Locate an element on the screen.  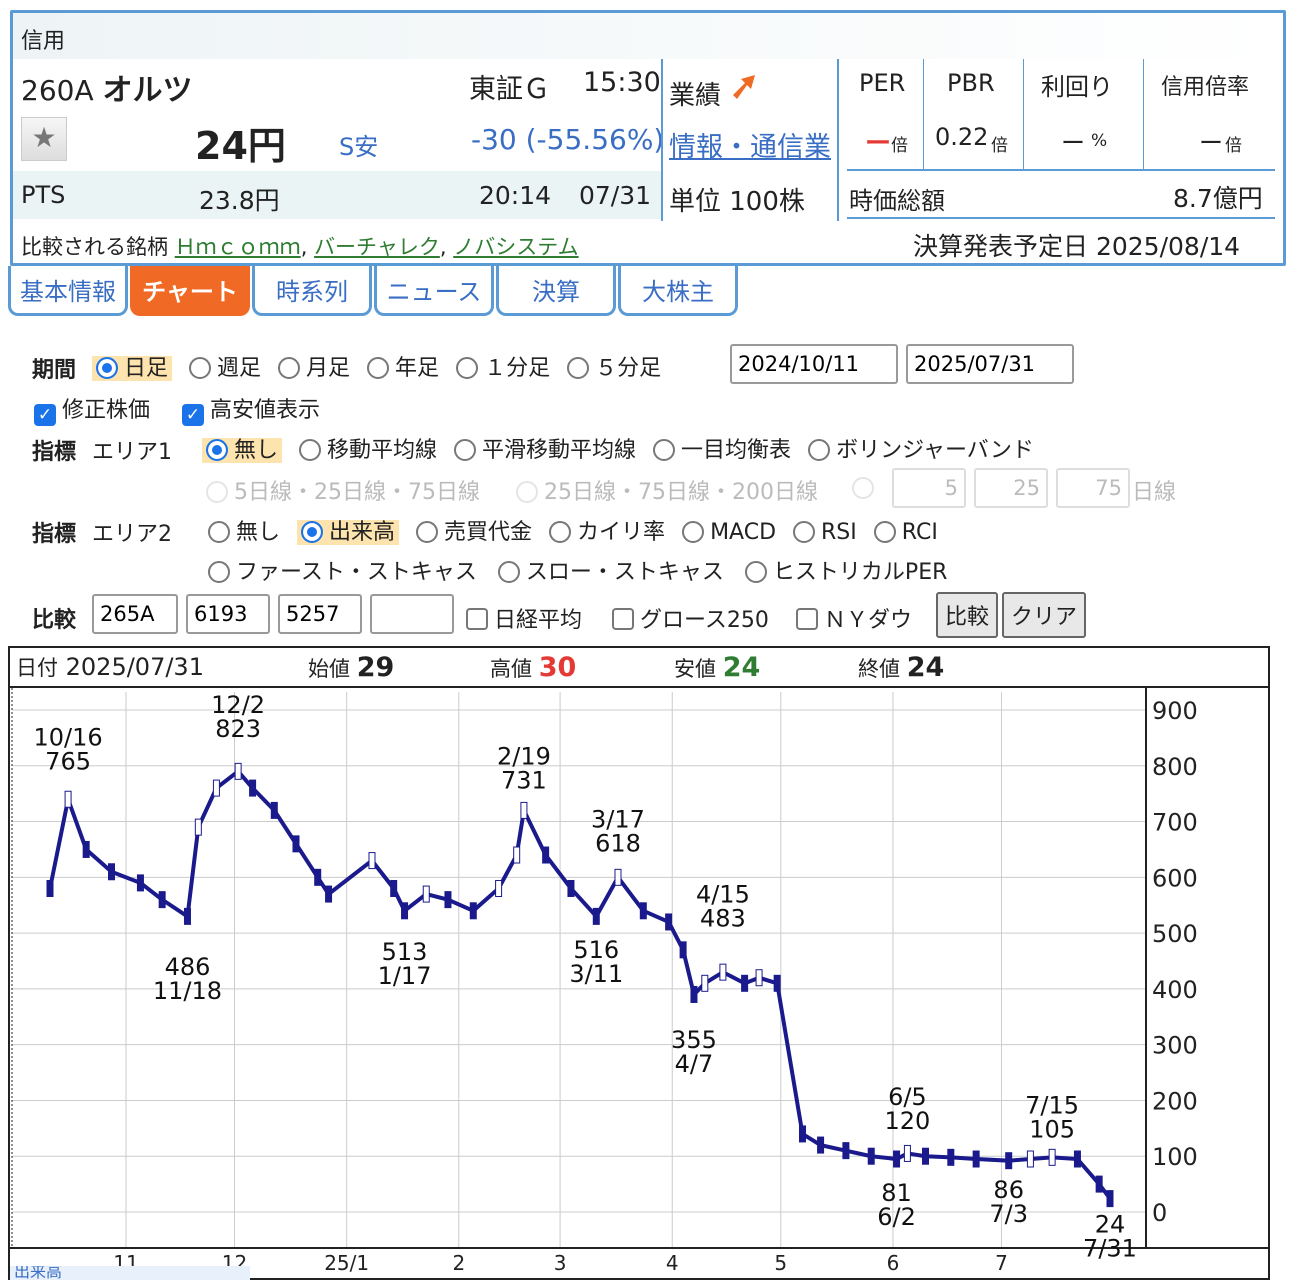
area1-ema: 平滑移動平均線 is located at coordinates (545, 450).